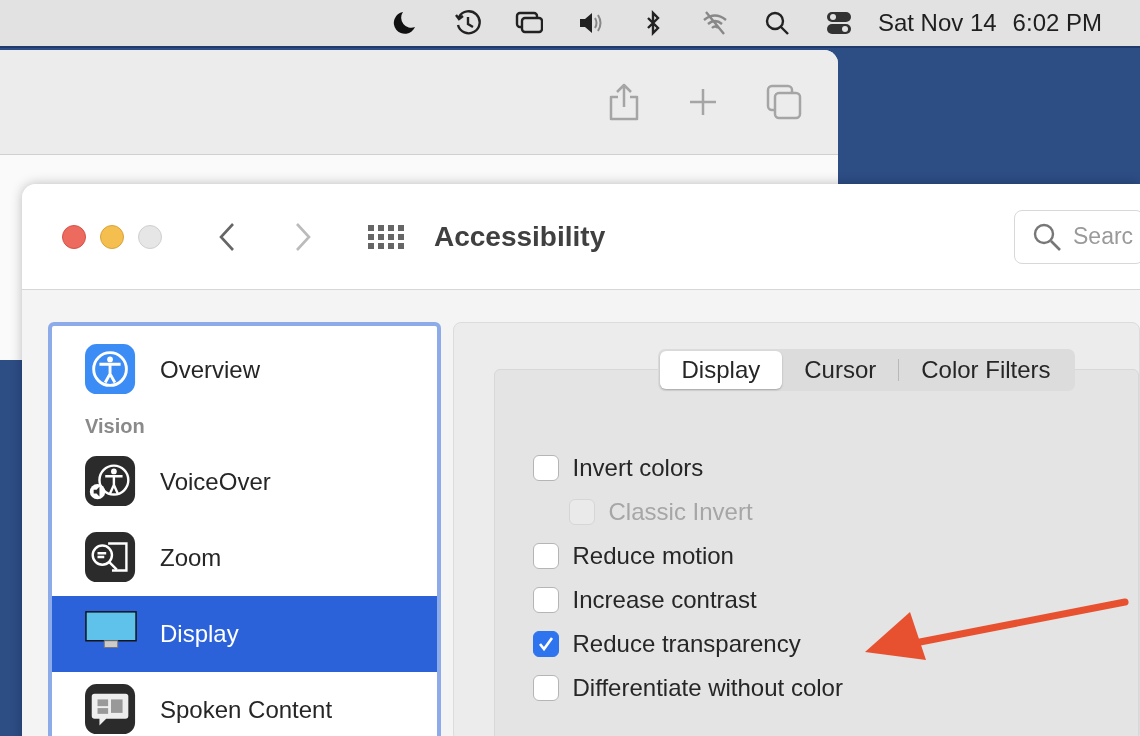  I want to click on plus-icon, so click(703, 102).